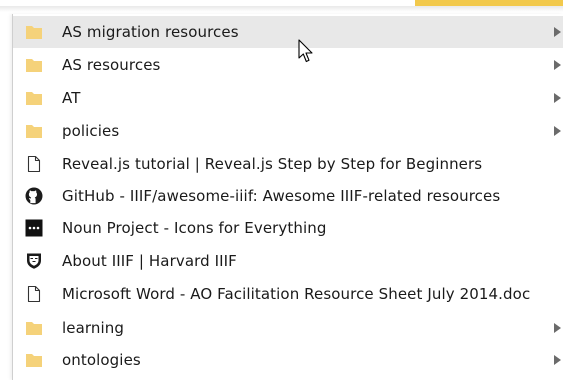 Image resolution: width=563 pixels, height=380 pixels. I want to click on menu-item-learning: learning, so click(288, 328).